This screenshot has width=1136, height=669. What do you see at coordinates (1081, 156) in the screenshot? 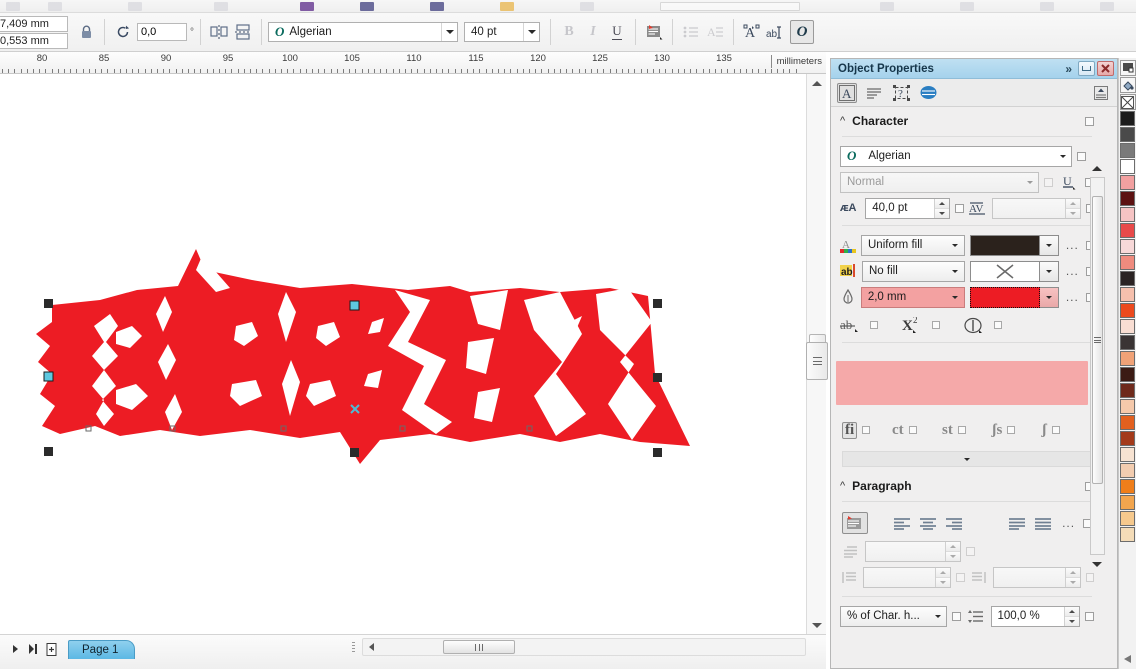
I see `font-family-lock-checkbox` at bounding box center [1081, 156].